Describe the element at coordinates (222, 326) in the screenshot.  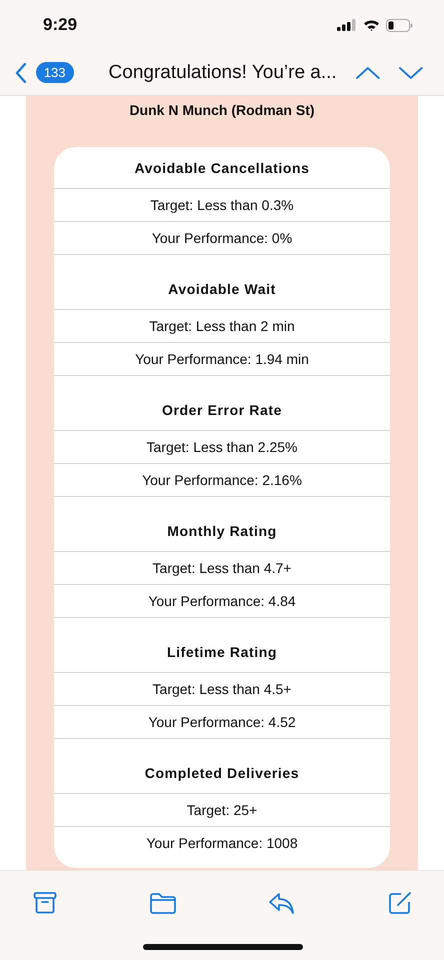
I see `metric-target: Target: Less than 2 min` at that location.